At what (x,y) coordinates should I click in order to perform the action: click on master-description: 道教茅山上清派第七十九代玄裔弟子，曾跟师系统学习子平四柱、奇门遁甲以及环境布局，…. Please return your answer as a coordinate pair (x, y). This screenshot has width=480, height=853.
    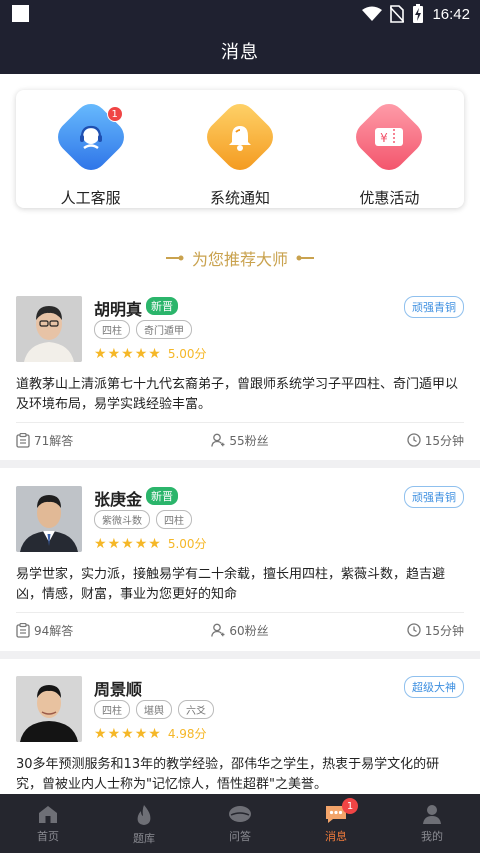
    Looking at the image, I should click on (237, 394).